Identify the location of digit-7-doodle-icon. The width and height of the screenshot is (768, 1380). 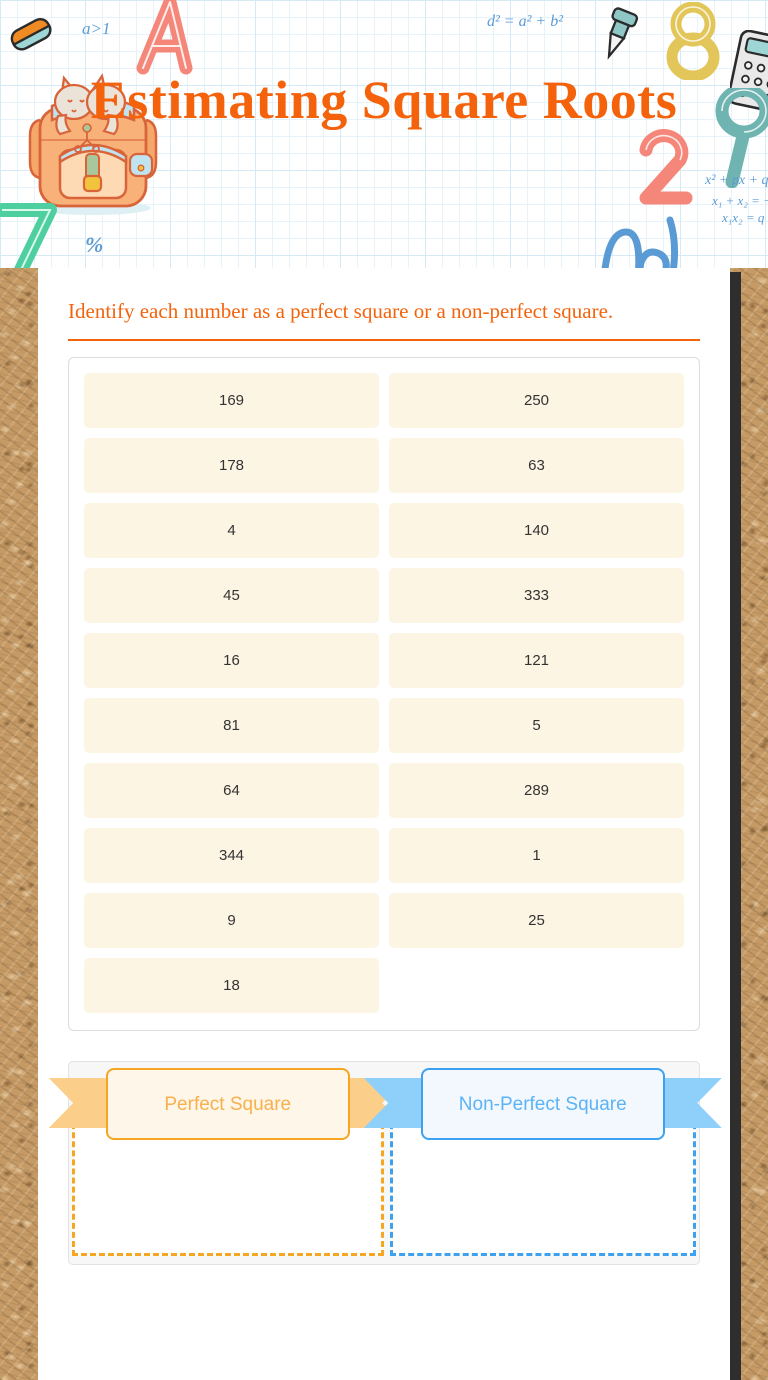
(34, 232).